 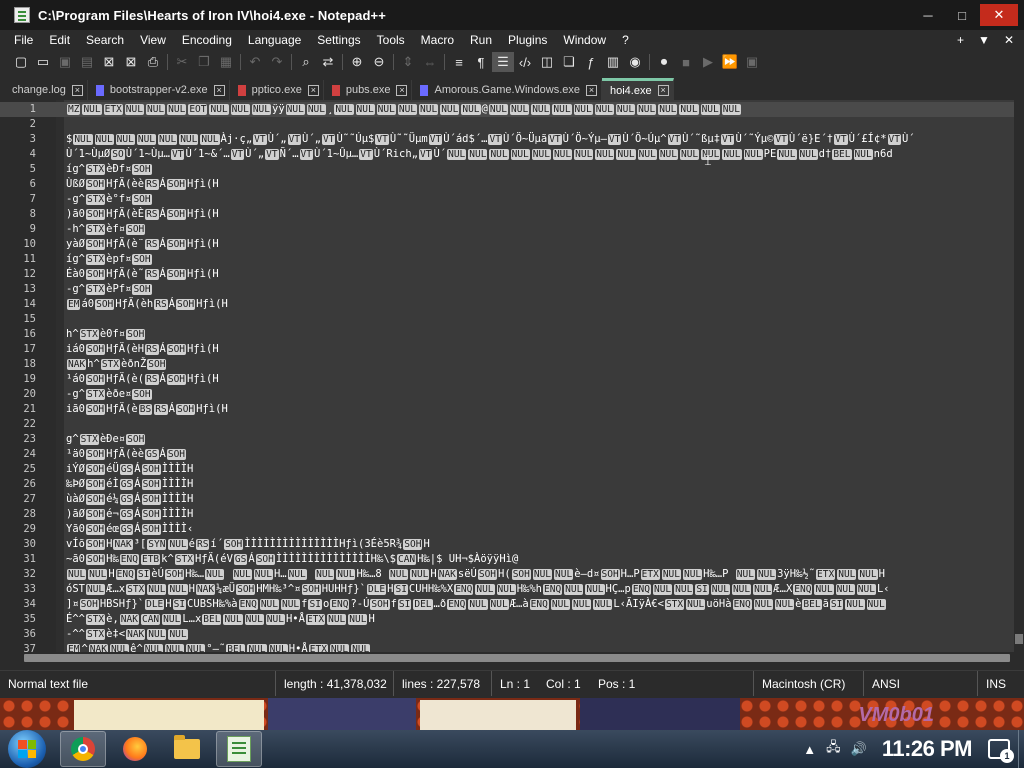 I want to click on editor-line: 23 g^ STX èÐe¤ SOH, so click(x=512, y=439).